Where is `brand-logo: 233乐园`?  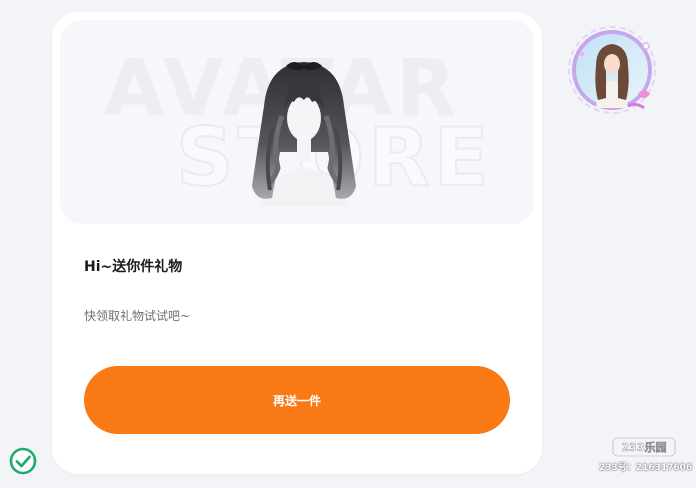
brand-logo: 233乐园 is located at coordinates (644, 447).